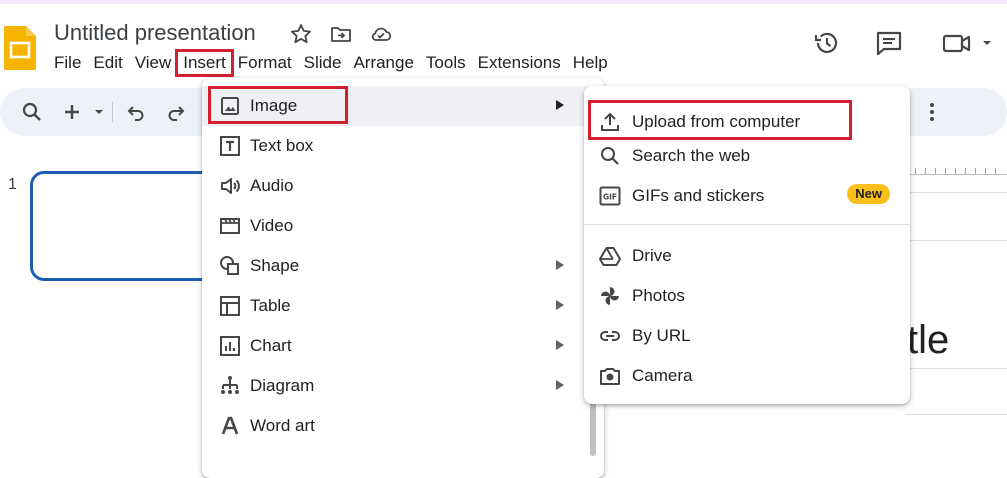  What do you see at coordinates (381, 34) in the screenshot?
I see `cloud-saved-icon` at bounding box center [381, 34].